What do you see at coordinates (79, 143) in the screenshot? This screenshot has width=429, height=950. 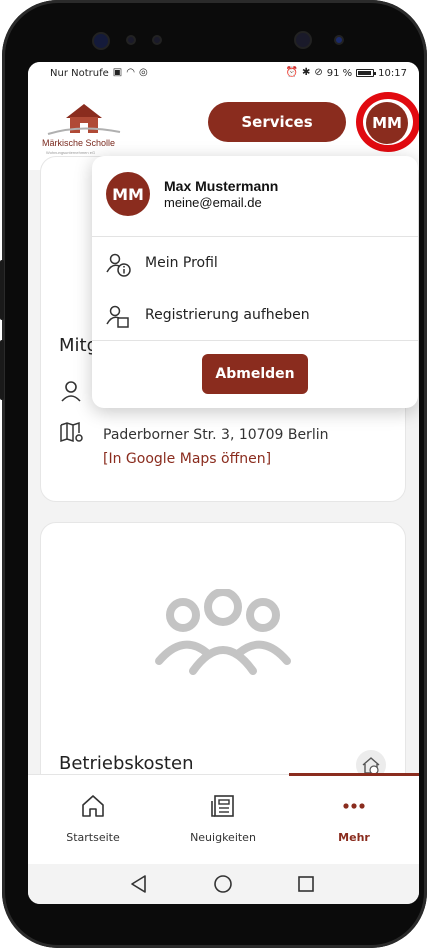 I see `logo-name: Märkische Scholle` at bounding box center [79, 143].